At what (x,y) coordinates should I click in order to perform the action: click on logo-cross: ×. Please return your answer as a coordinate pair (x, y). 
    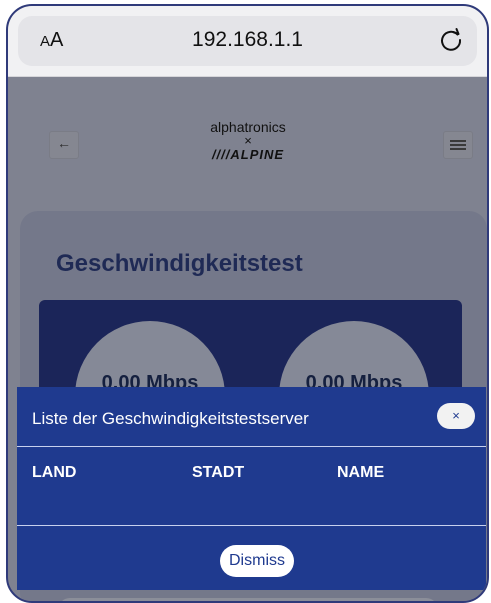
    Looking at the image, I should click on (248, 140).